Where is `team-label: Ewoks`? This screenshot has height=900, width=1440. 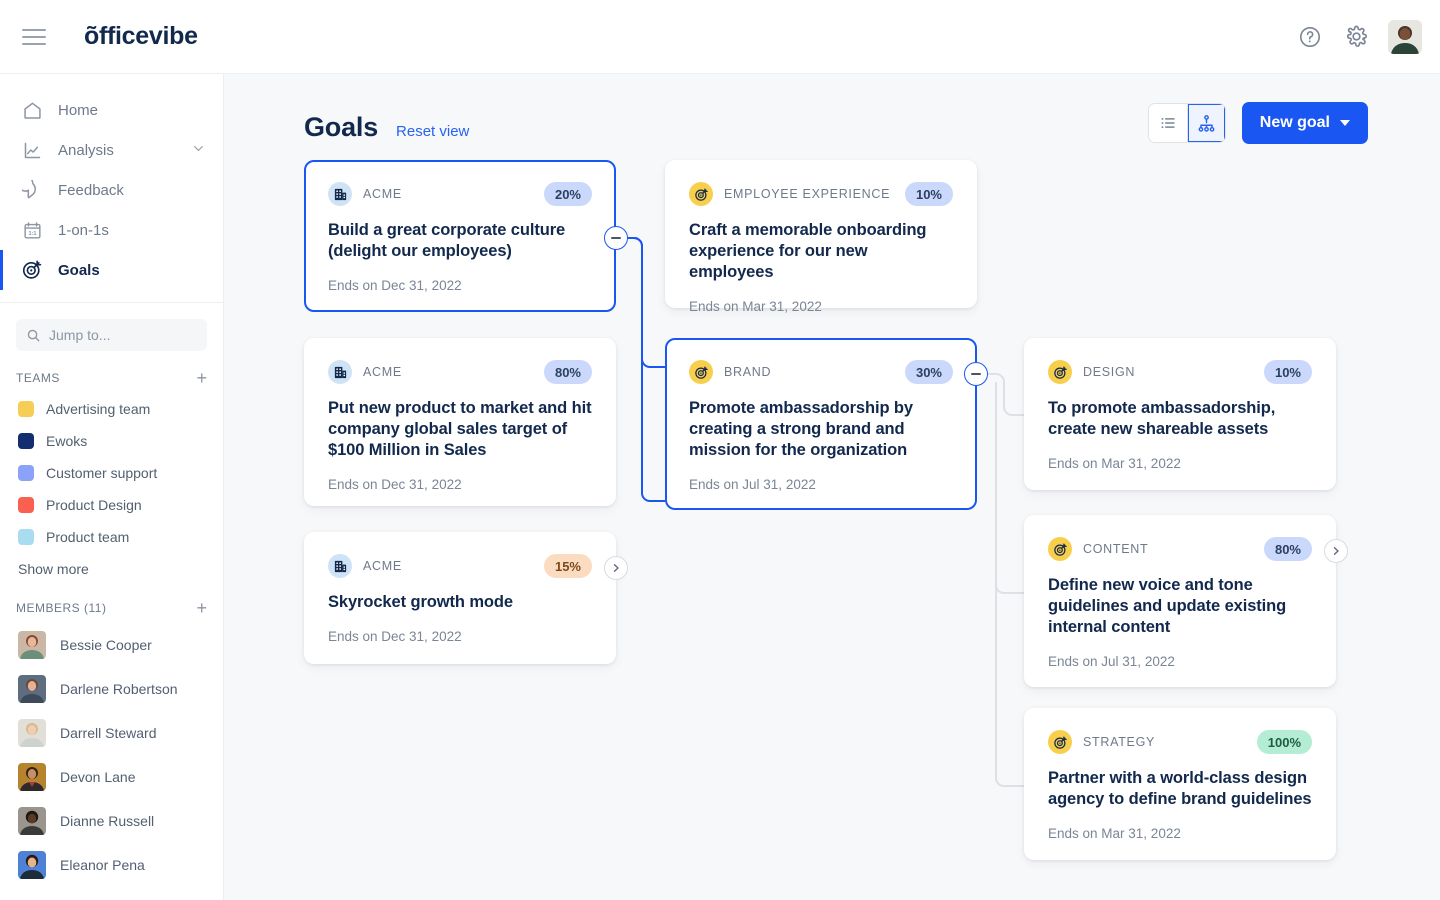
team-label: Ewoks is located at coordinates (67, 441).